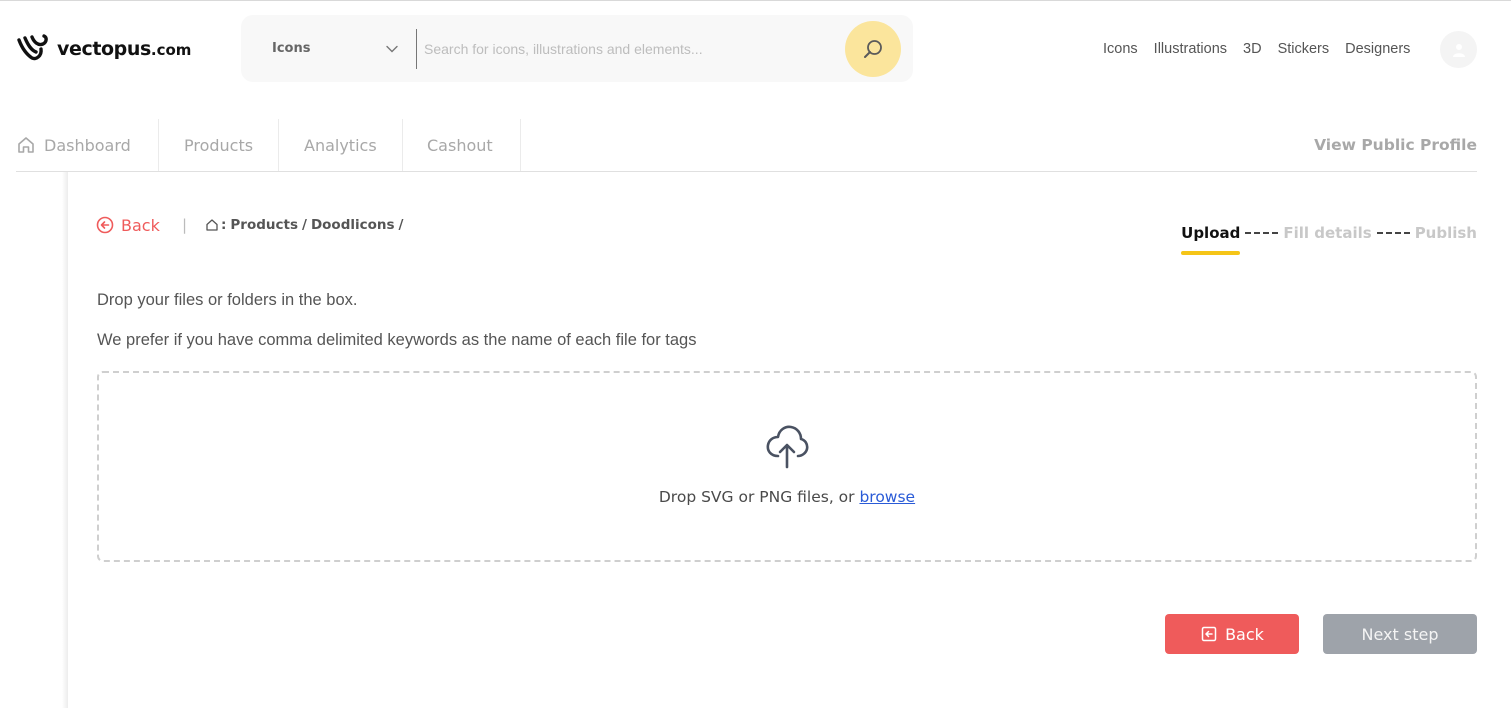  I want to click on upload-steps: Upload Fill details Publish, so click(1329, 238).